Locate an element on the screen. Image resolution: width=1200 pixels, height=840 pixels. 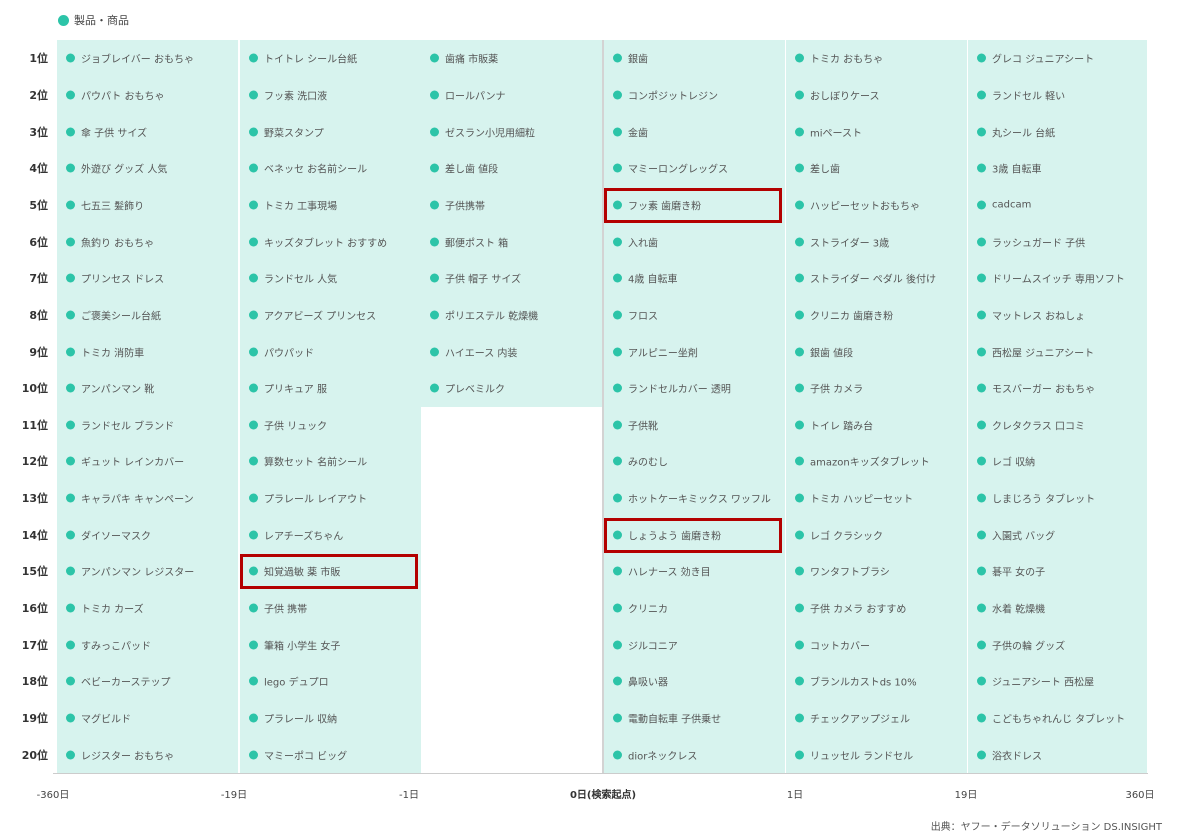
ranking-item: ハッピーセットおもちゃ is located at coordinates (857, 204).